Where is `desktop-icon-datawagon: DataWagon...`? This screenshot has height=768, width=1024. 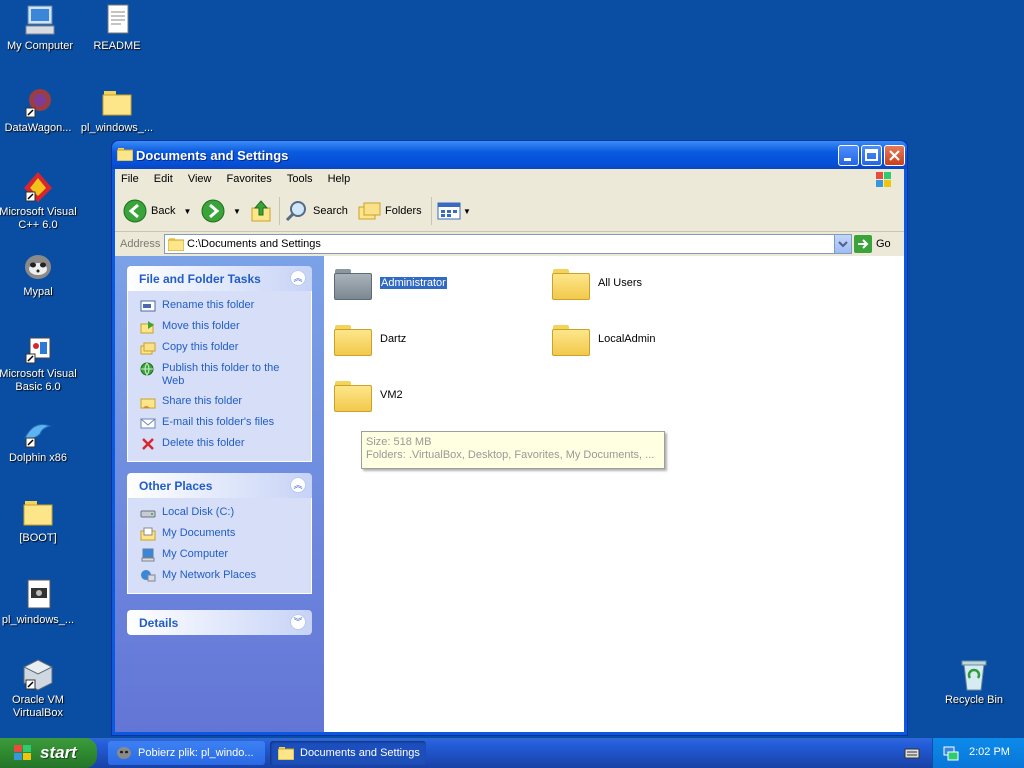
desktop-icon-datawagon: DataWagon... is located at coordinates (39, 110).